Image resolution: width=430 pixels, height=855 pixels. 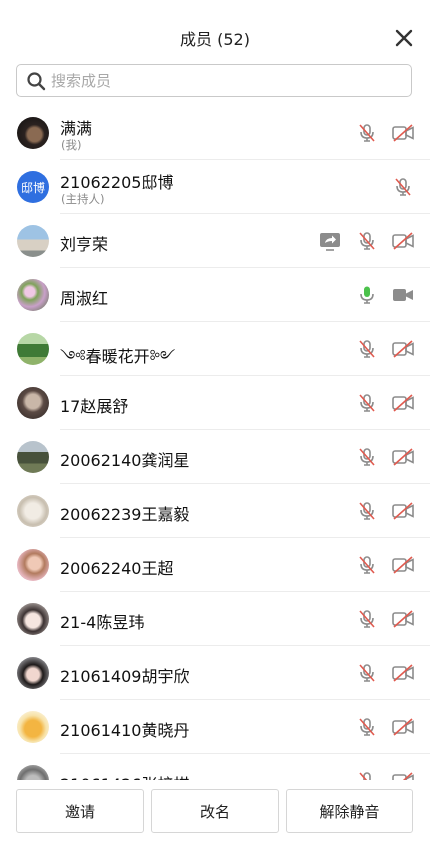 What do you see at coordinates (84, 298) in the screenshot?
I see `member-name: 周淑红` at bounding box center [84, 298].